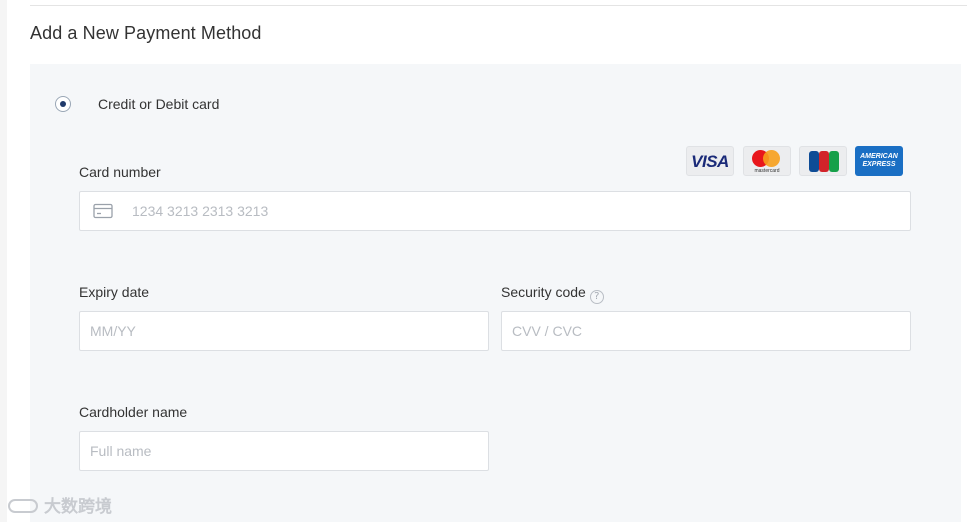 The image size is (967, 522). What do you see at coordinates (814, 161) in the screenshot?
I see `jcb-j-panel` at bounding box center [814, 161].